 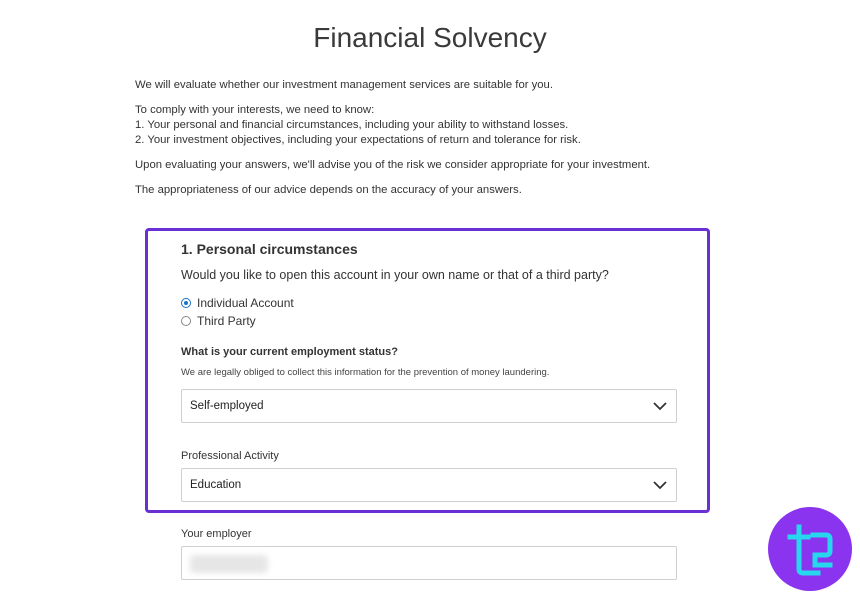 What do you see at coordinates (186, 321) in the screenshot?
I see `radio-unchecked-icon` at bounding box center [186, 321].